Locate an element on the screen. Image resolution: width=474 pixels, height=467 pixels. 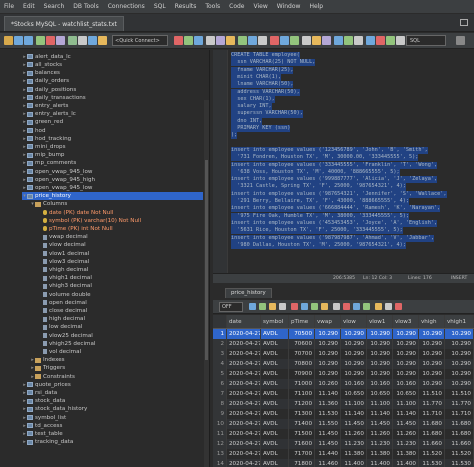
tree-item: ▾ Columns is located at coordinates (116, 205).